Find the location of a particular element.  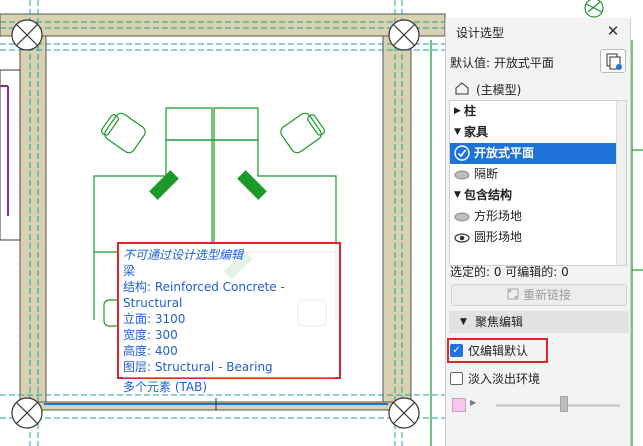

layers-icon is located at coordinates (614, 61).